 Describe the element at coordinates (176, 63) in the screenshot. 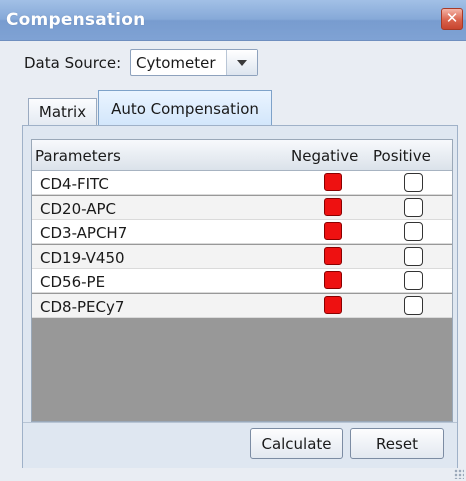

I see `data-source-value: Cytometer` at that location.